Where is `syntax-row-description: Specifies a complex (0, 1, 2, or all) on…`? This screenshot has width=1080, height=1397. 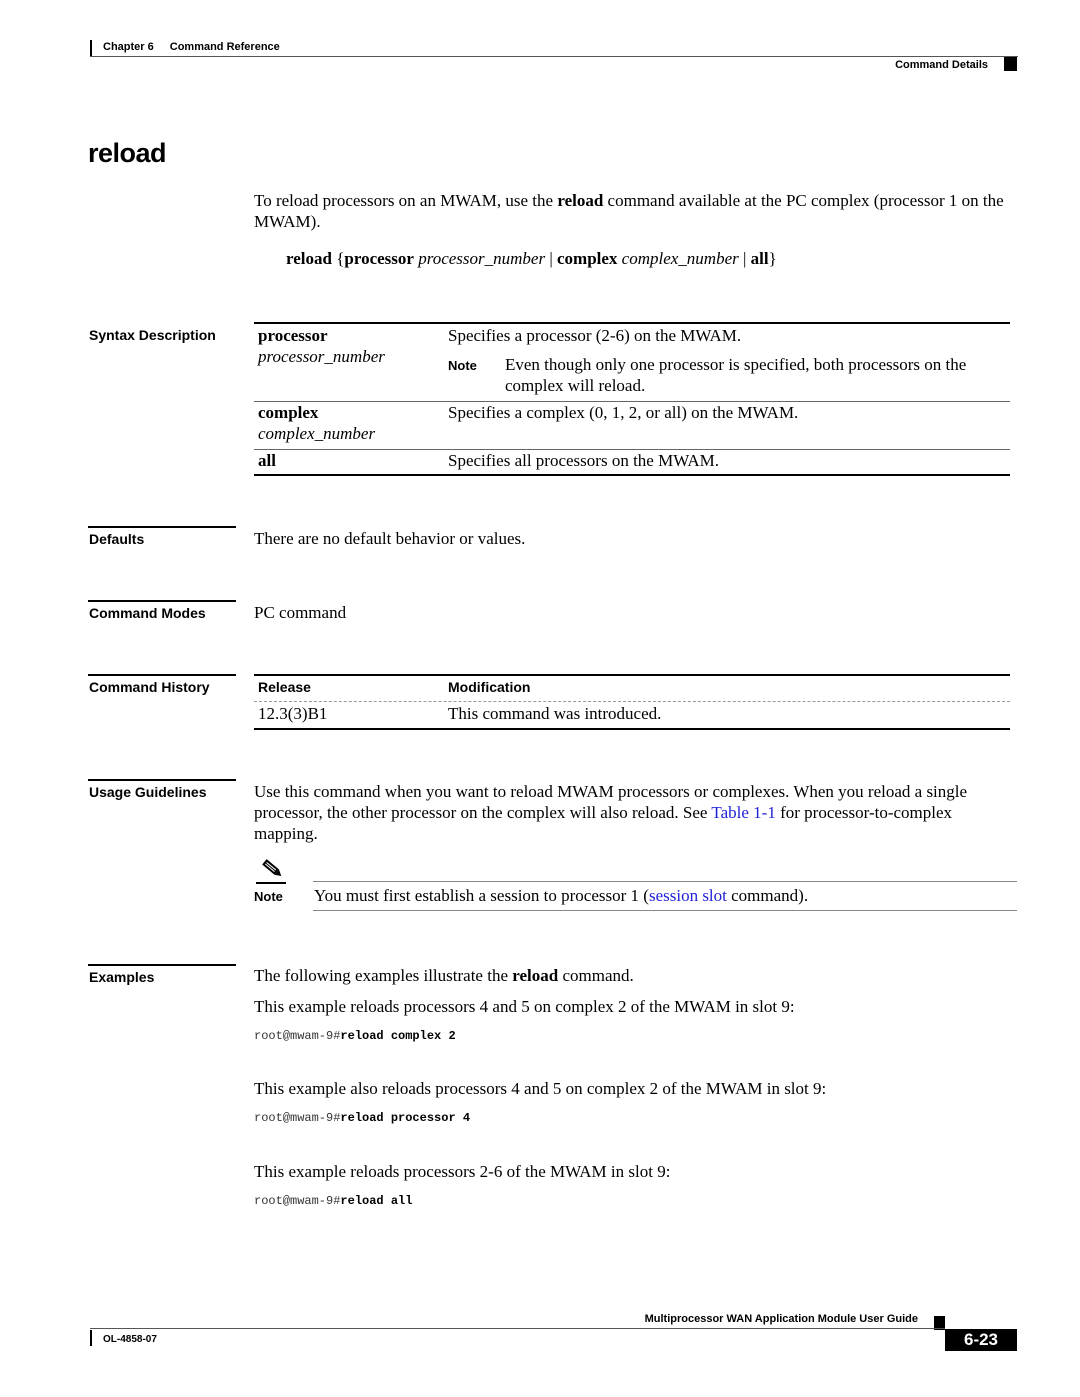 syntax-row-description: Specifies a complex (0, 1, 2, or all) on… is located at coordinates (623, 412).